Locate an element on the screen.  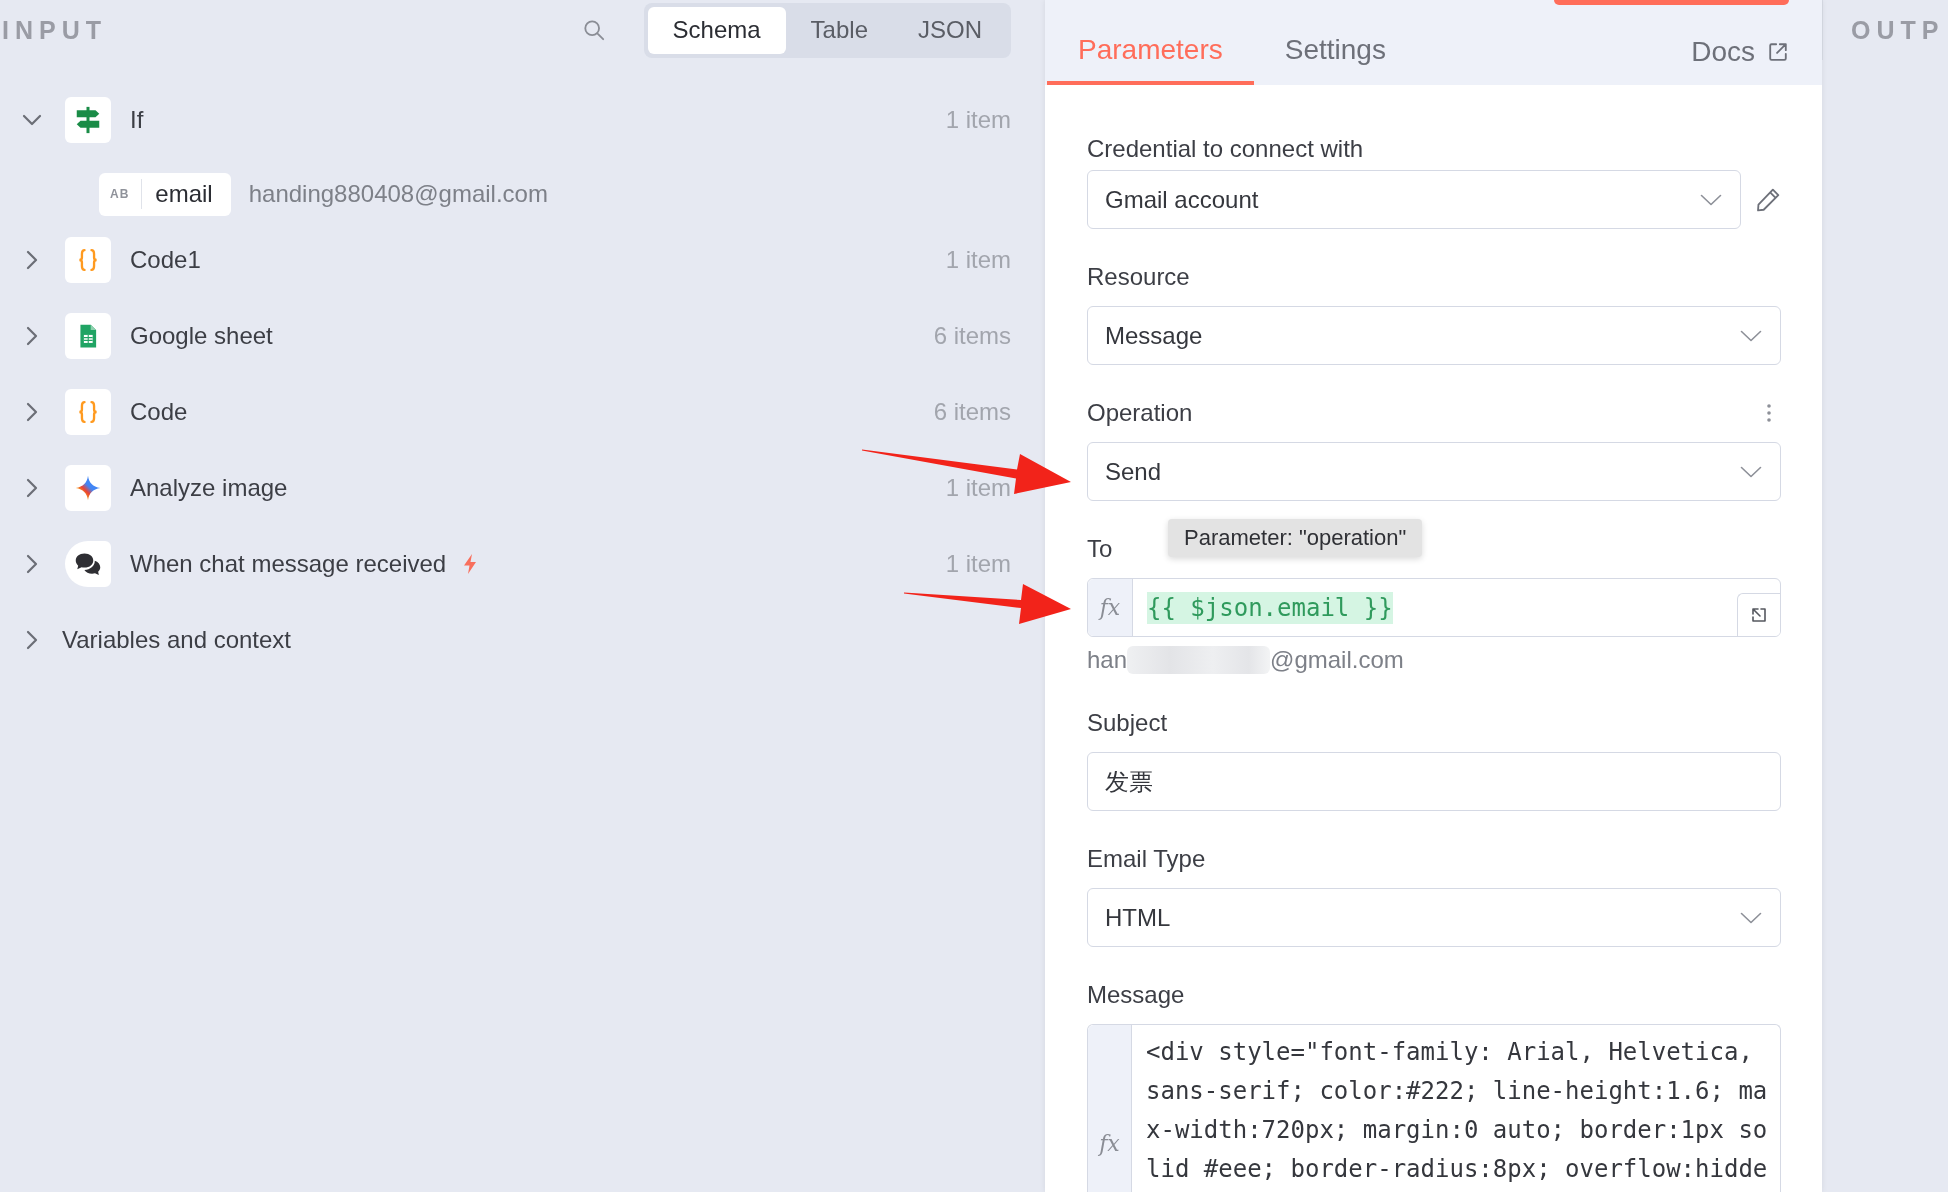
field-label: Resource is located at coordinates (1138, 277).